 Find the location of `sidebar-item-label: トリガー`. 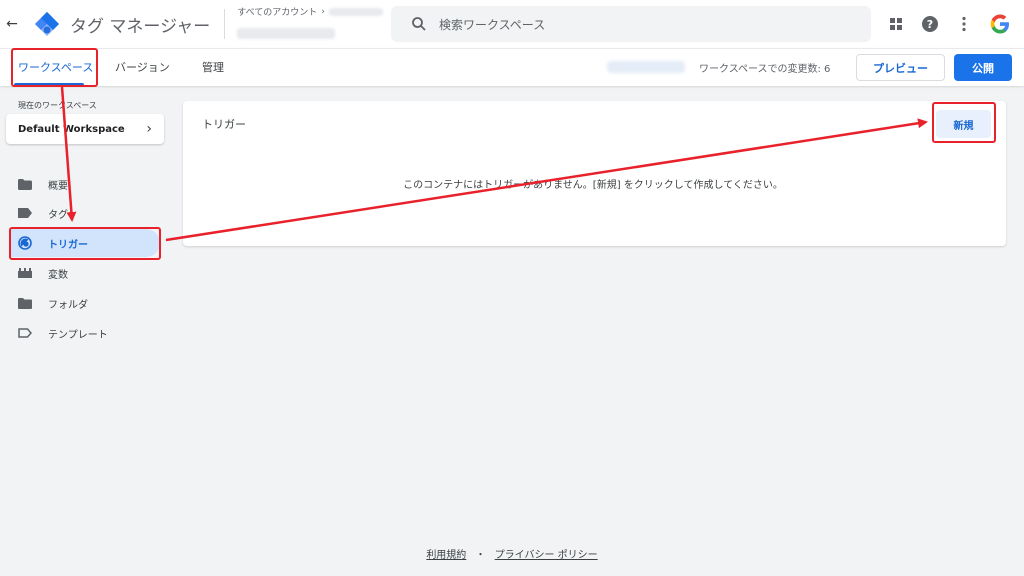

sidebar-item-label: トリガー is located at coordinates (68, 245).